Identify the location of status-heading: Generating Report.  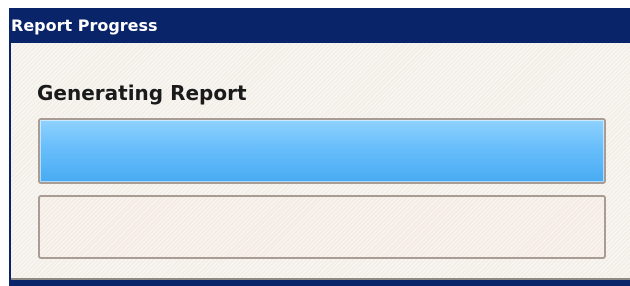
(142, 93).